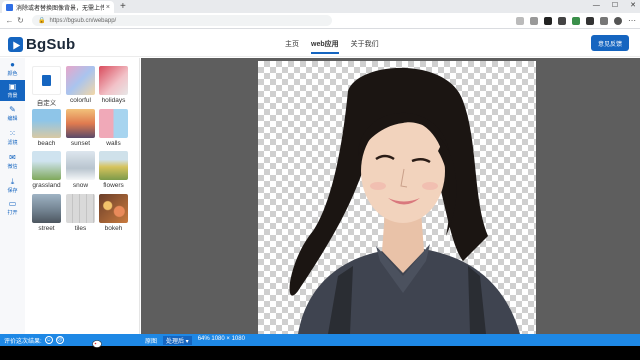  Describe the element at coordinates (80, 100) in the screenshot. I see `tile-label: colorful` at that location.